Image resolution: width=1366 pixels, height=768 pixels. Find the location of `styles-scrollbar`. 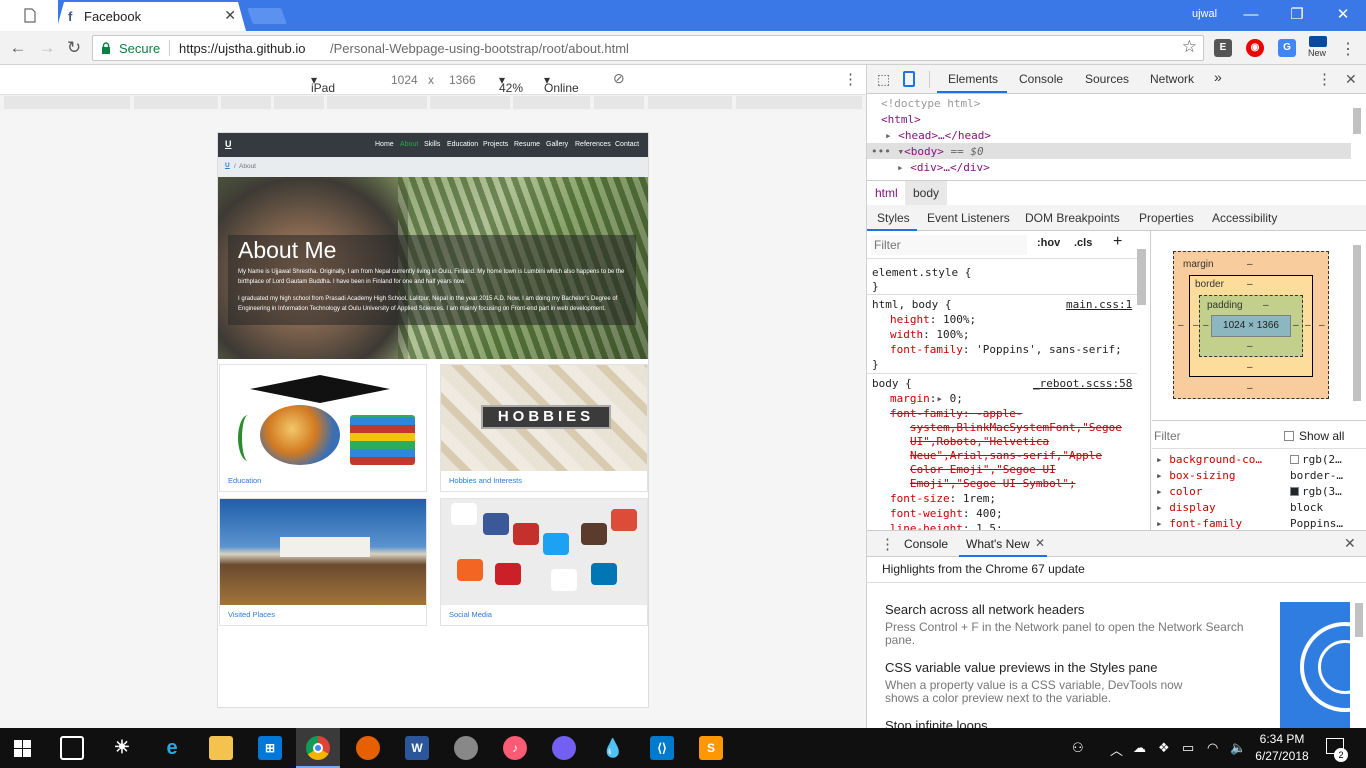

styles-scrollbar is located at coordinates (1141, 277).